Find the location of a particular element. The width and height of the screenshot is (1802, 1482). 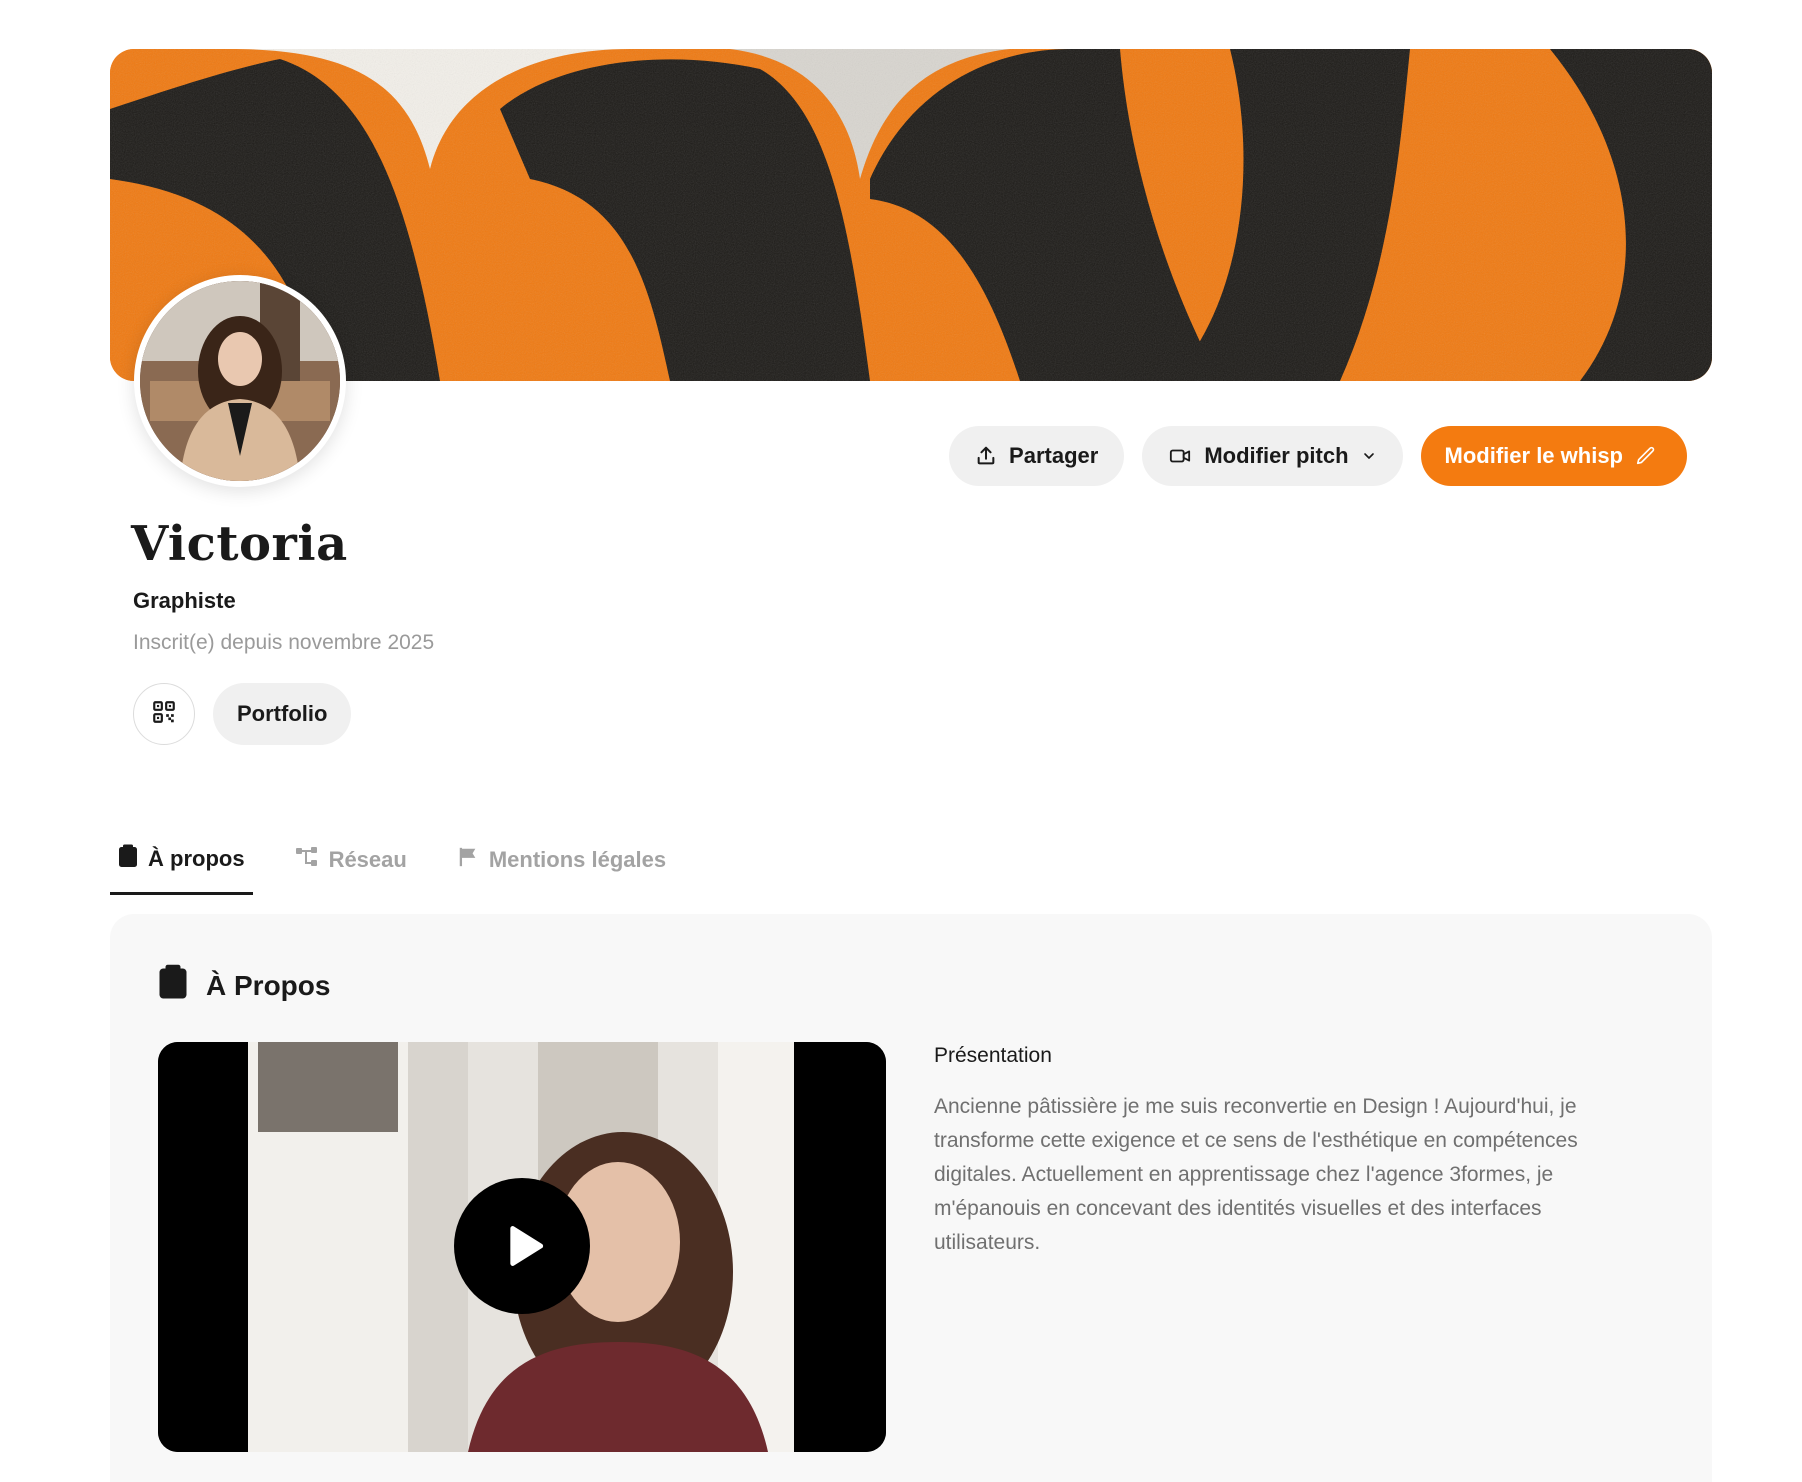

edit-pitch-button: Modifier pitch is located at coordinates (1272, 456).